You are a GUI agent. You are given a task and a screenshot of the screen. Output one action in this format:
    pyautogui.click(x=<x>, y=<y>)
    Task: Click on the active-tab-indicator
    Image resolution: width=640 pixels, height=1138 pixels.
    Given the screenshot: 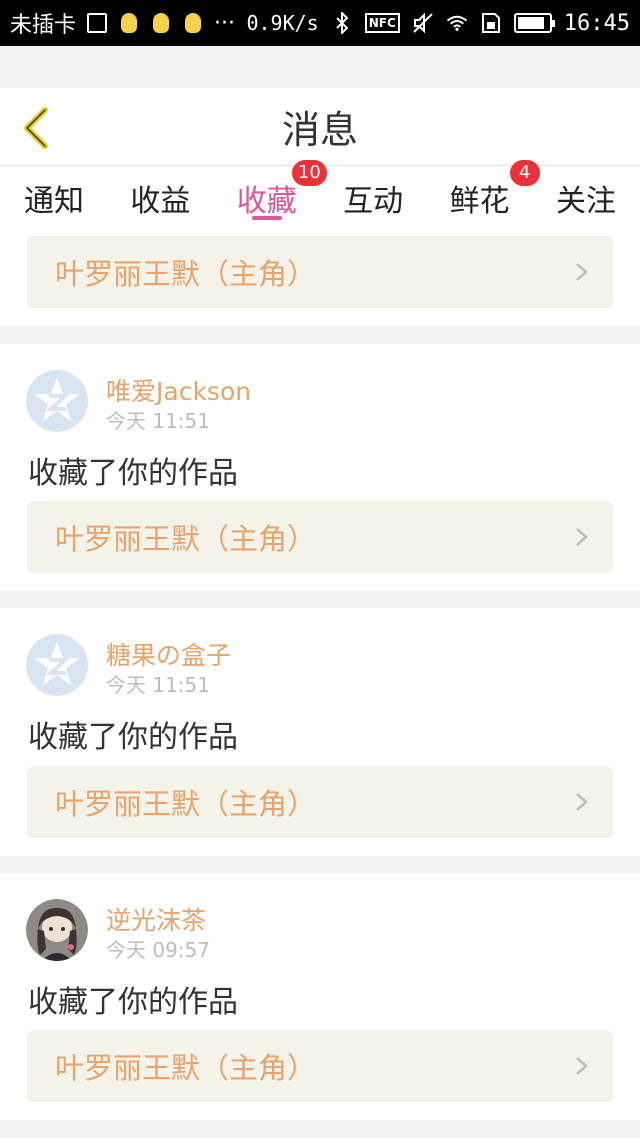 What is the action you would take?
    pyautogui.click(x=266, y=218)
    